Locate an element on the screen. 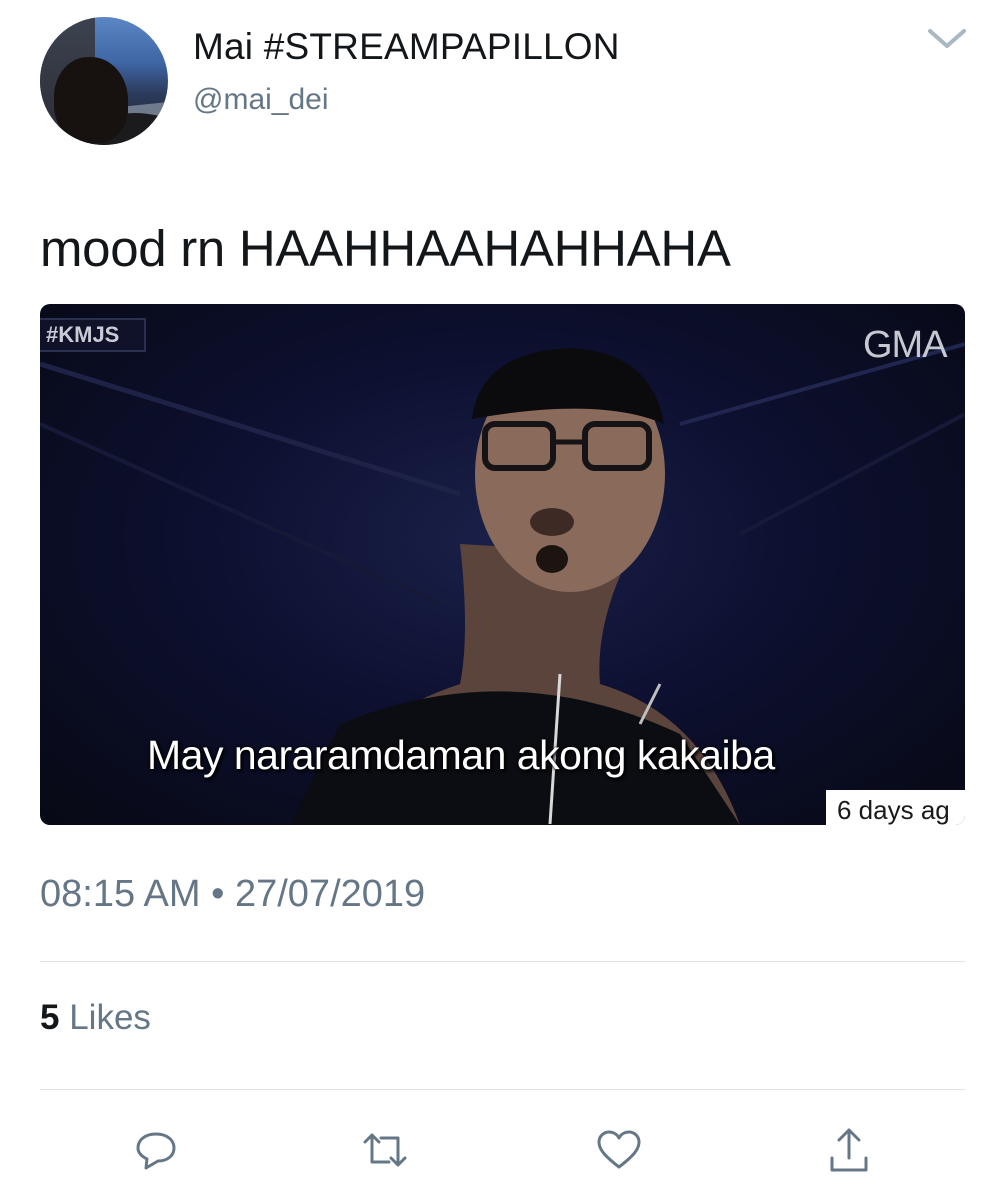  avatar-head is located at coordinates (91, 100).